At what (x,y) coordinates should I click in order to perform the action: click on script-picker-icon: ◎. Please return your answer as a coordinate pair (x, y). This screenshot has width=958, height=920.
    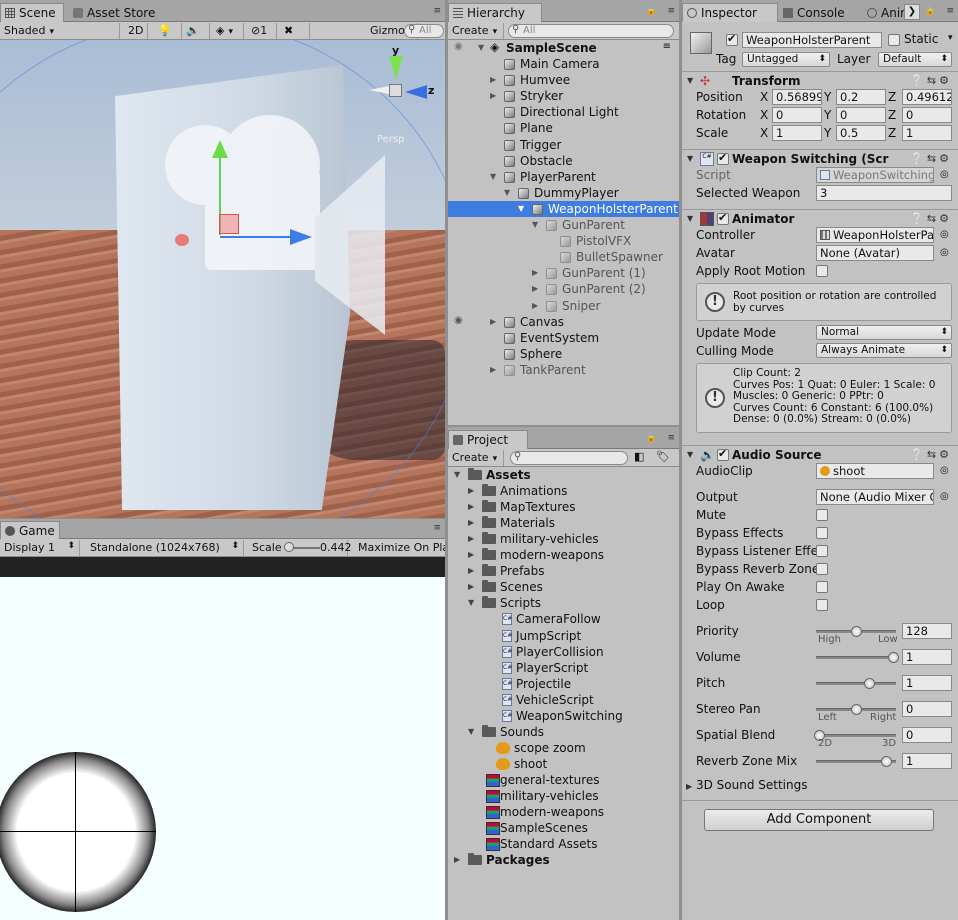
    Looking at the image, I should click on (944, 174).